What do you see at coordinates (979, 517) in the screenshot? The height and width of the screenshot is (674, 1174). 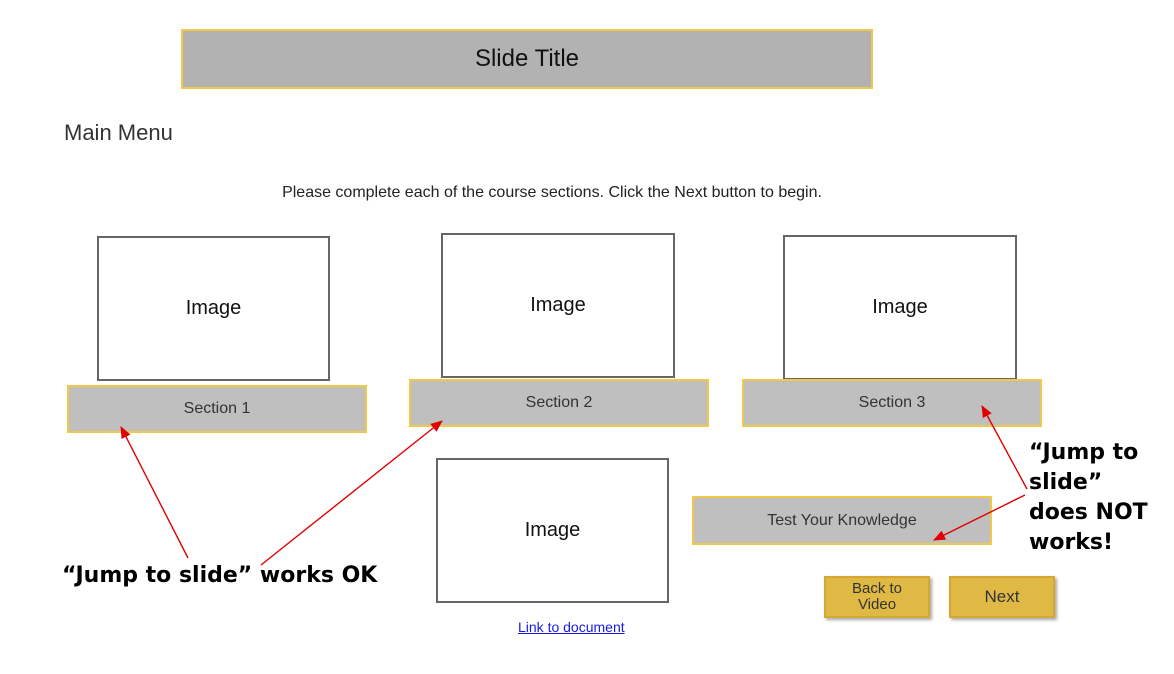 I see `arrow-to-test-button` at bounding box center [979, 517].